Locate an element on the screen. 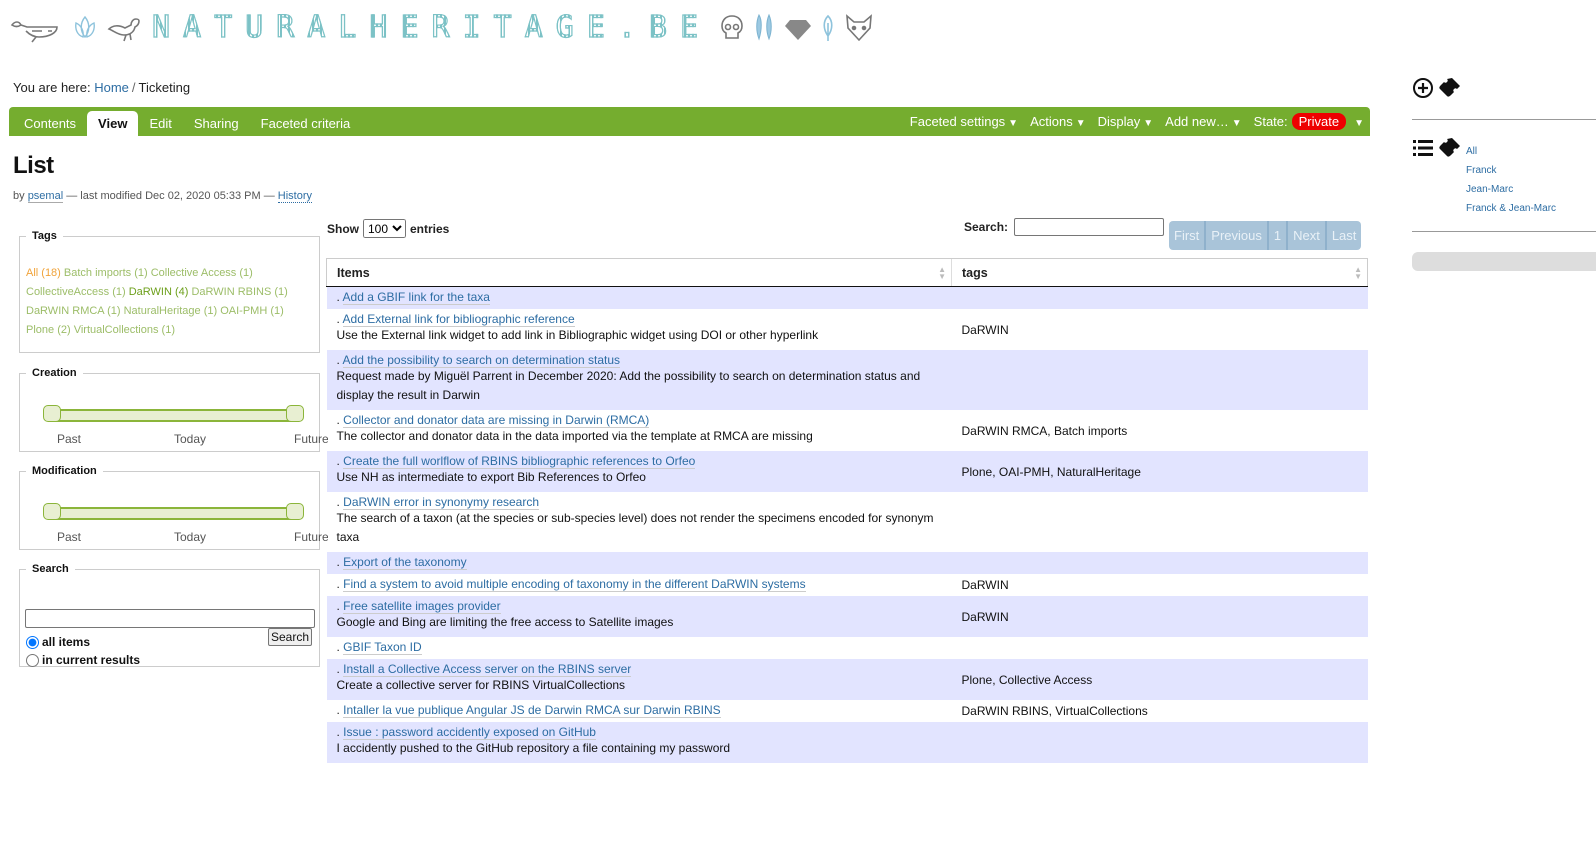 This screenshot has height=852, width=1596. slider-label-past: Past is located at coordinates (69, 439).